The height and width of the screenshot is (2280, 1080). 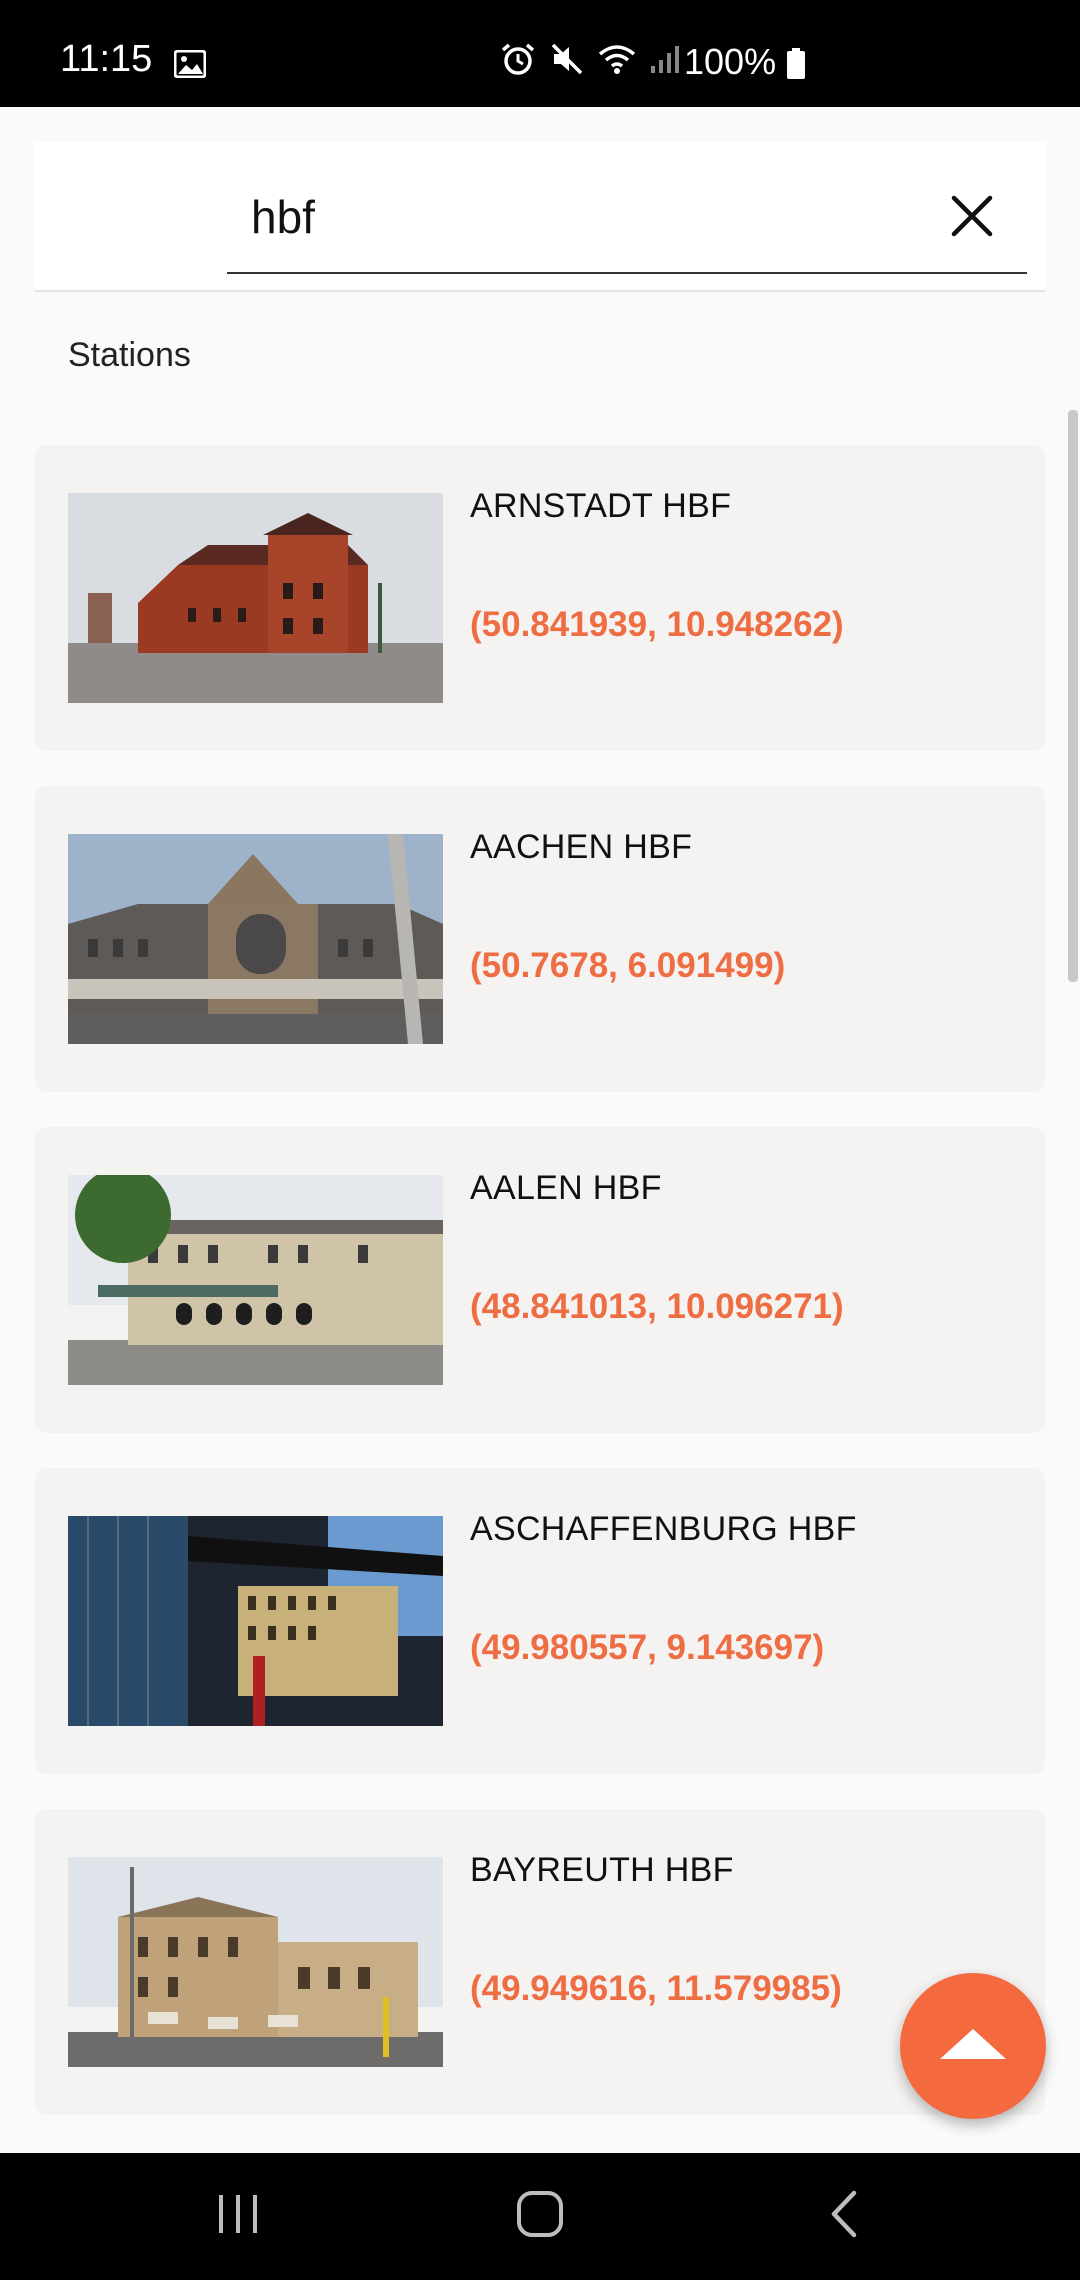 I want to click on back-icon, so click(x=843, y=2216).